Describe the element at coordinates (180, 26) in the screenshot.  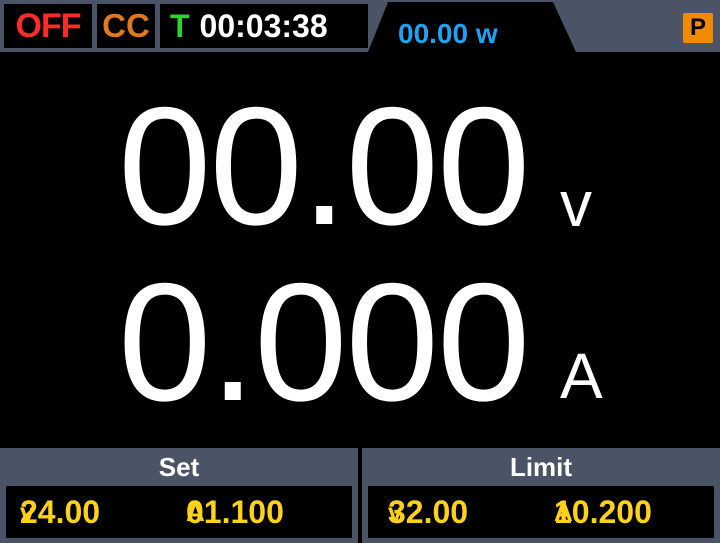
I see `timer-icon: T` at that location.